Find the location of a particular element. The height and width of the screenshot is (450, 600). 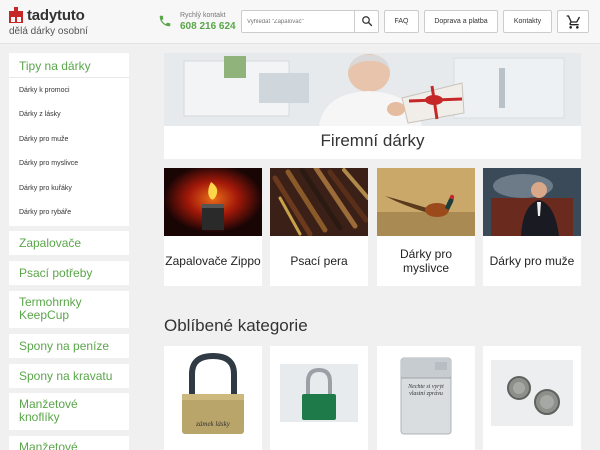

search-box is located at coordinates (310, 21).